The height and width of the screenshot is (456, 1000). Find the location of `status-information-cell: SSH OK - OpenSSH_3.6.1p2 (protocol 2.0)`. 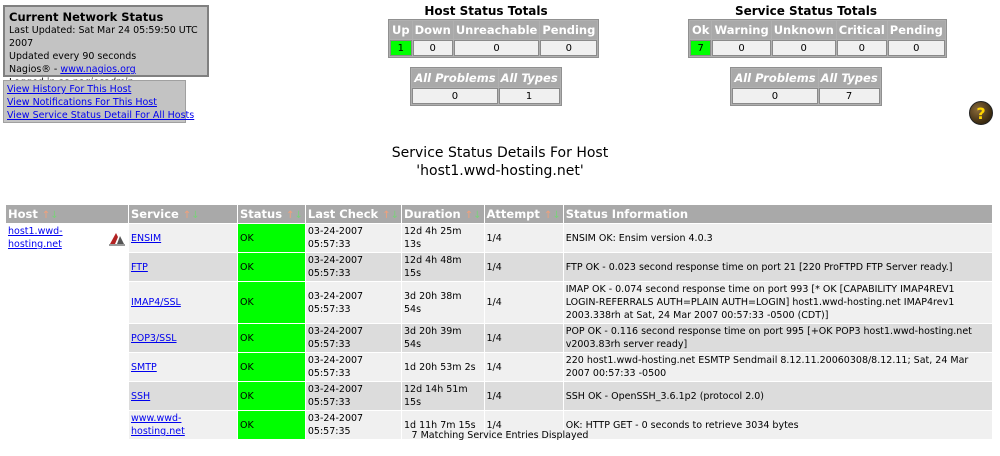

status-information-cell: SSH OK - OpenSSH_3.6.1p2 (protocol 2.0) is located at coordinates (777, 396).